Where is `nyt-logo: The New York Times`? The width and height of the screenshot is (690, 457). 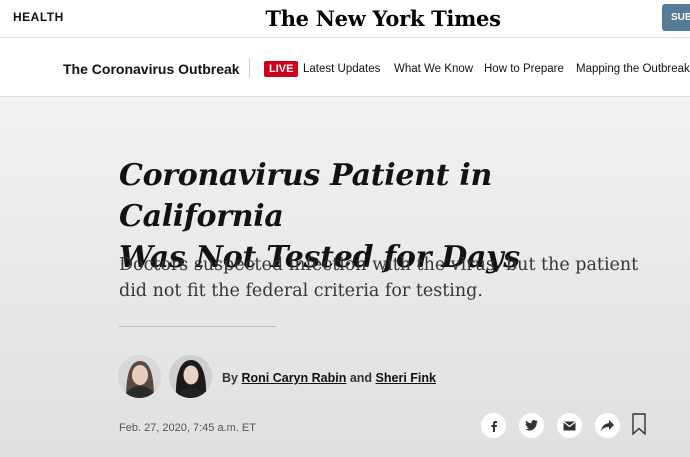 nyt-logo: The New York Times is located at coordinates (345, 18).